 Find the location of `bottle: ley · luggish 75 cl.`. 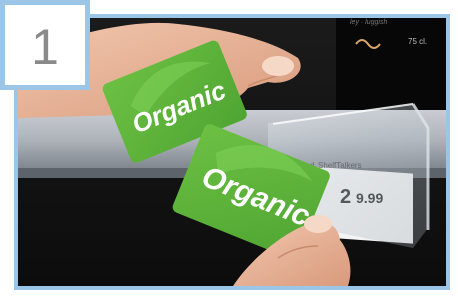

bottle: ley · luggish 75 cl. is located at coordinates (391, 64).